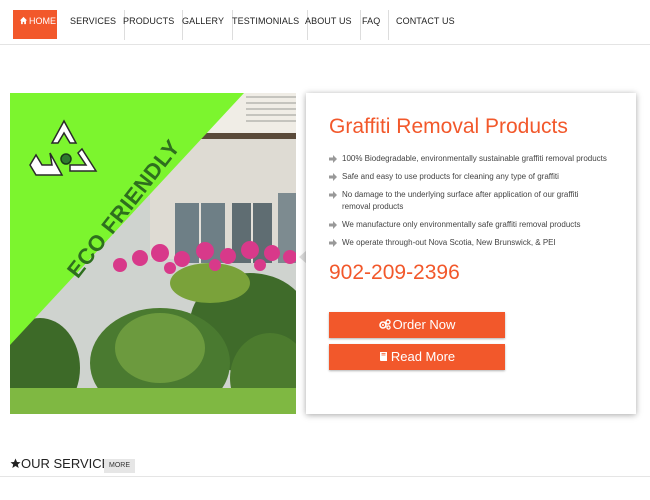 This screenshot has width=650, height=500. Describe the element at coordinates (383, 356) in the screenshot. I see `book-icon` at that location.